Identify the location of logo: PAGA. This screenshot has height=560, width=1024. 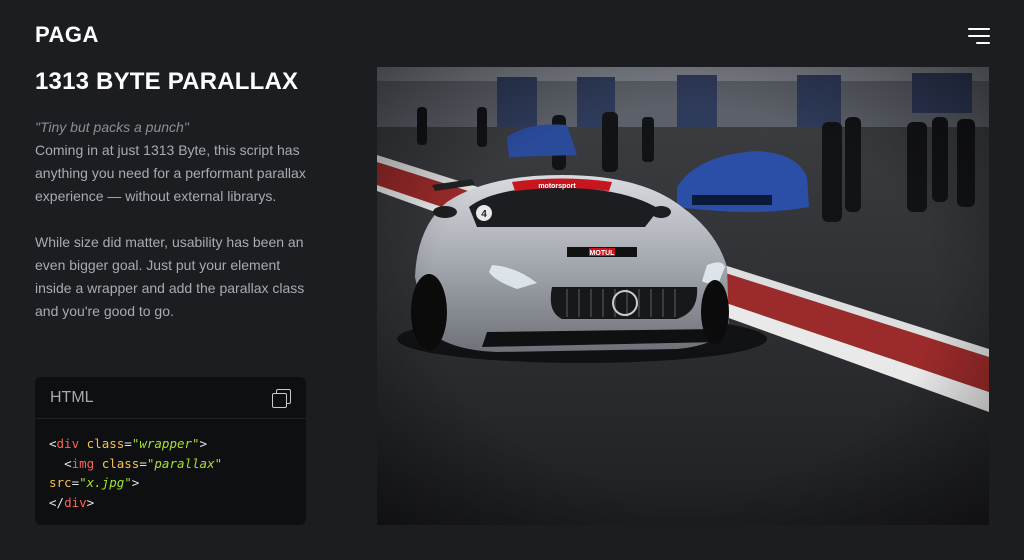
(67, 35).